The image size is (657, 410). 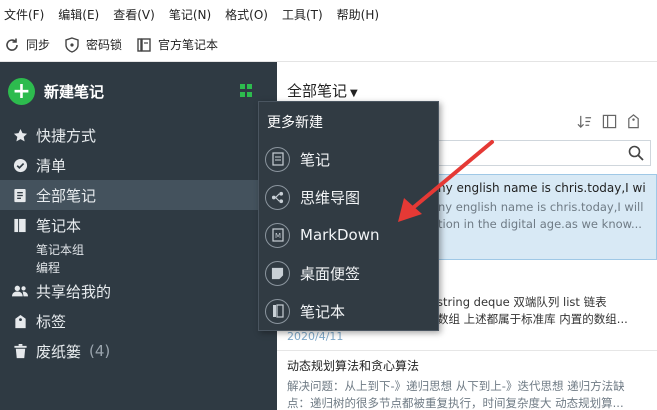 What do you see at coordinates (38, 45) in the screenshot?
I see `sync-label: 同步` at bounding box center [38, 45].